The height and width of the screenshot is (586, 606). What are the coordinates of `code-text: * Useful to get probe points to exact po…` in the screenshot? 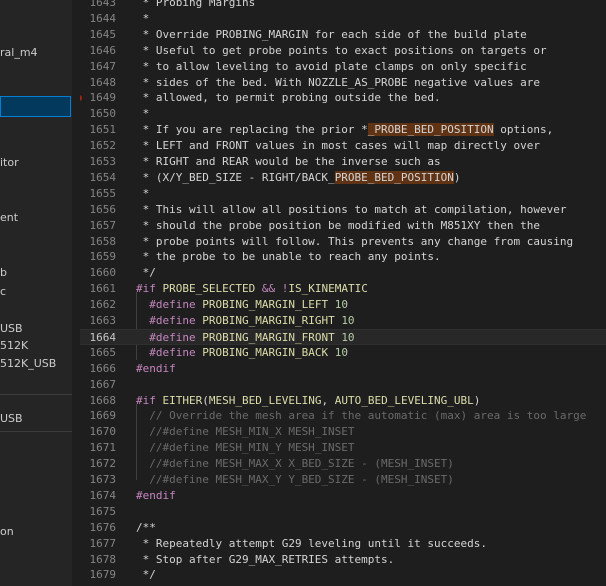 It's located at (341, 50).